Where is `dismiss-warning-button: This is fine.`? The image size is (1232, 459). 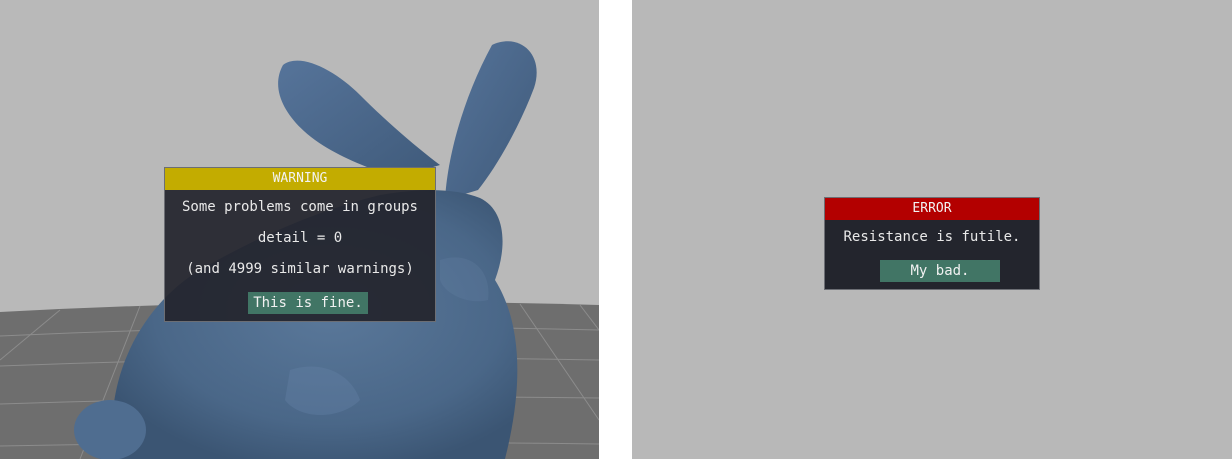 dismiss-warning-button: This is fine. is located at coordinates (308, 303).